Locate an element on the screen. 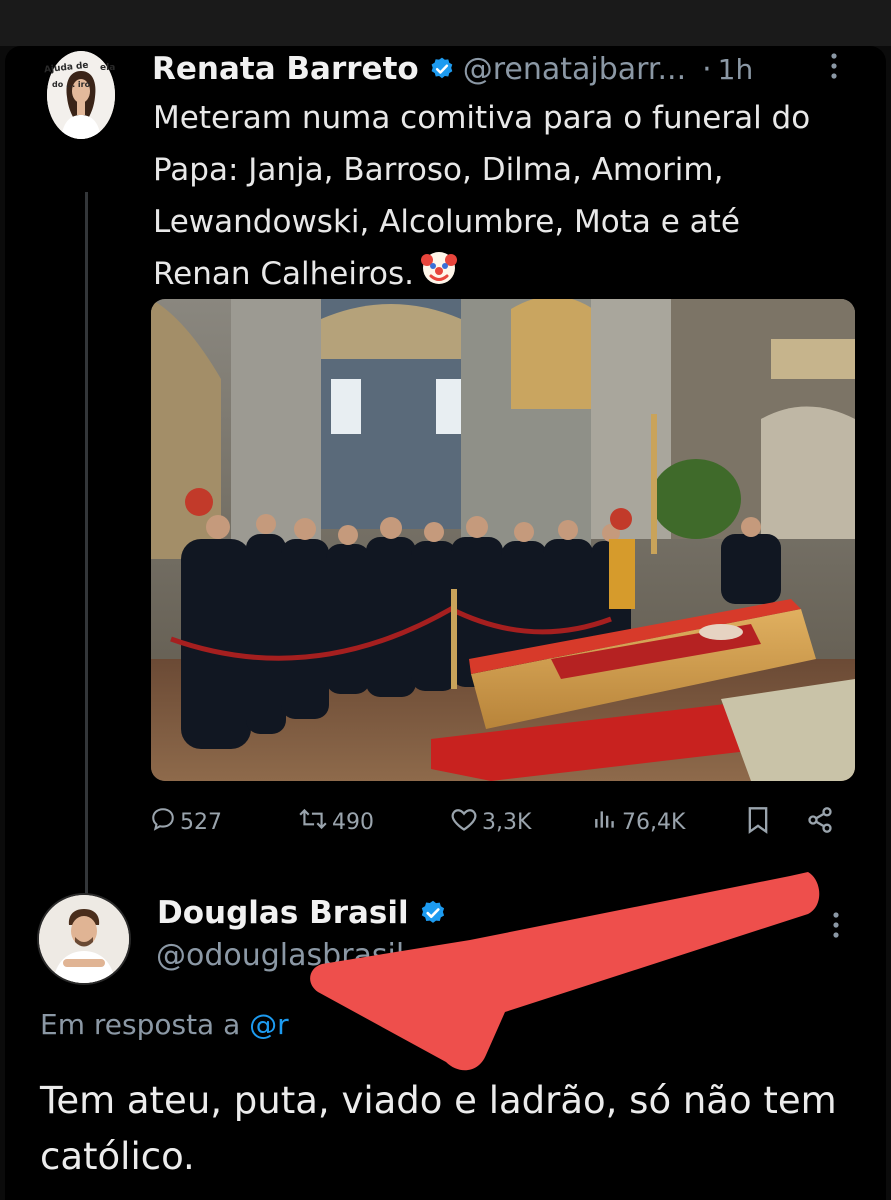 Image resolution: width=891 pixels, height=1200 pixels. share-icon is located at coordinates (822, 820).